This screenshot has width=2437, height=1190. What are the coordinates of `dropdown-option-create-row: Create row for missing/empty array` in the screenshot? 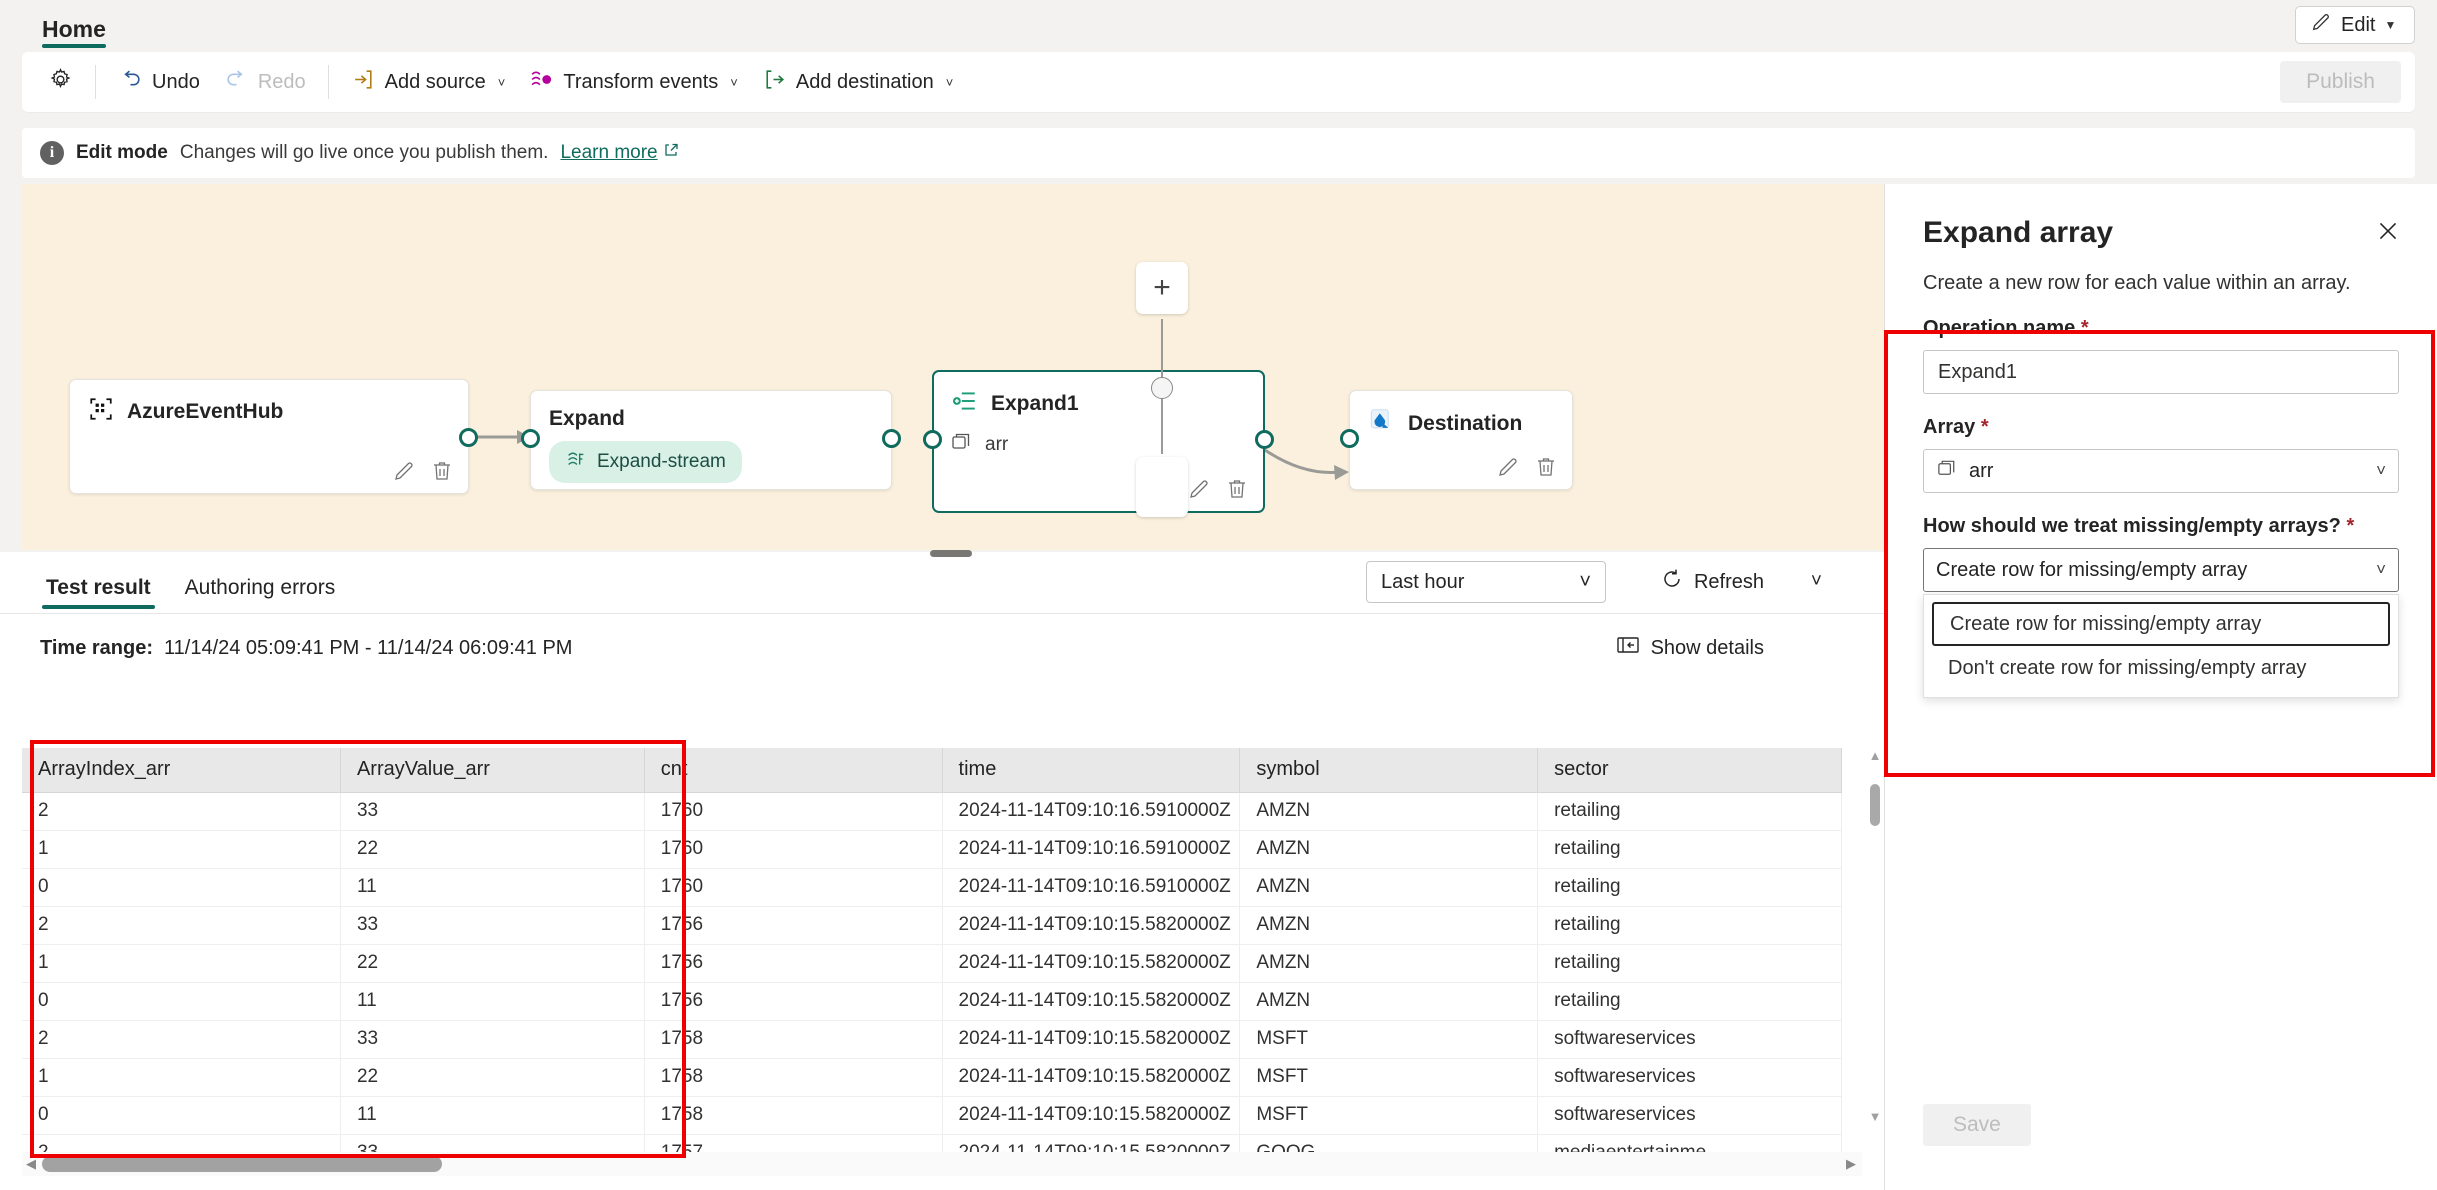 It's located at (2161, 624).